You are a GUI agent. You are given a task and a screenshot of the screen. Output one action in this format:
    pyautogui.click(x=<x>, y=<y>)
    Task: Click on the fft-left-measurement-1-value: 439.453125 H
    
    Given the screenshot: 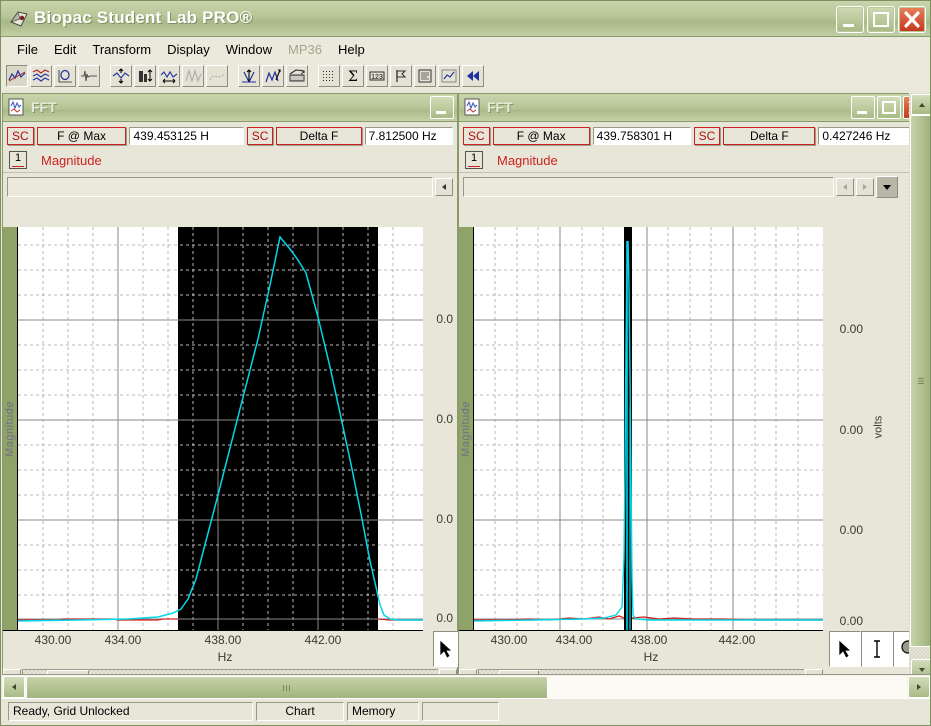 What is the action you would take?
    pyautogui.click(x=186, y=136)
    